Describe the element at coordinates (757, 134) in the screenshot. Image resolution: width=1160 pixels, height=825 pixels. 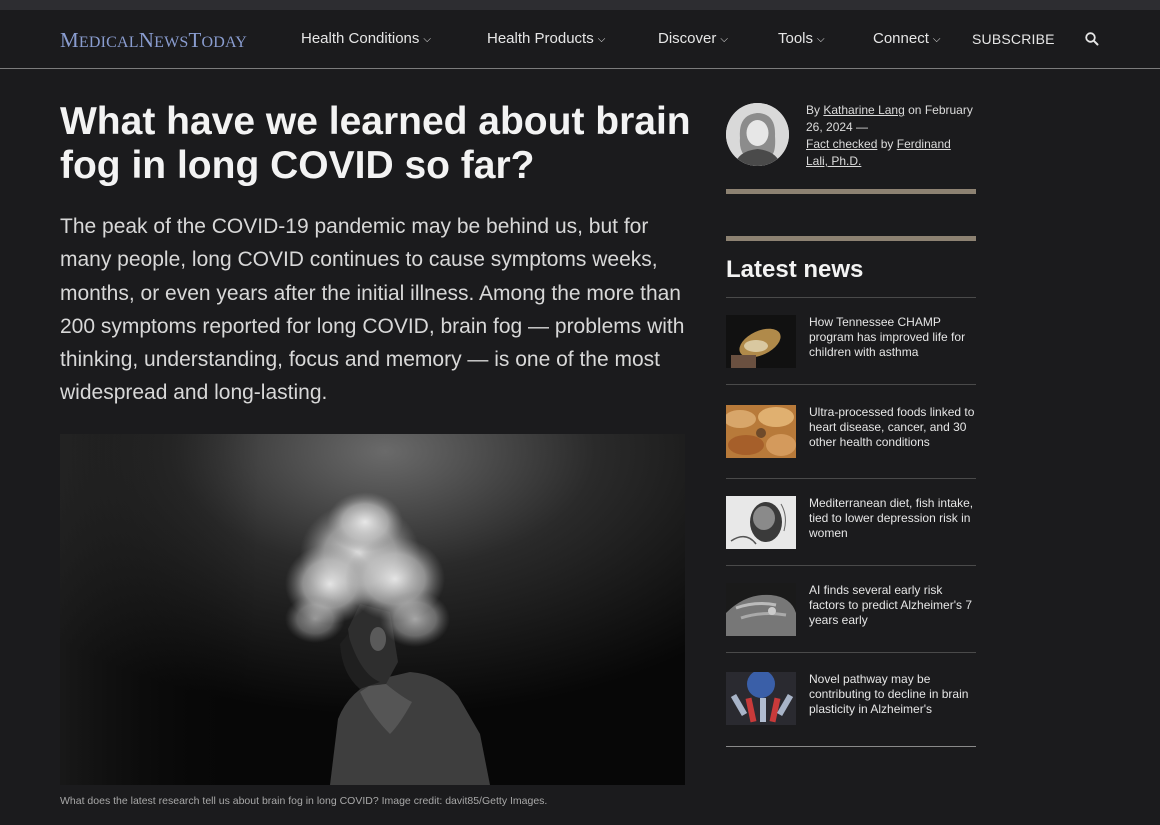
I see `author-avatar` at that location.